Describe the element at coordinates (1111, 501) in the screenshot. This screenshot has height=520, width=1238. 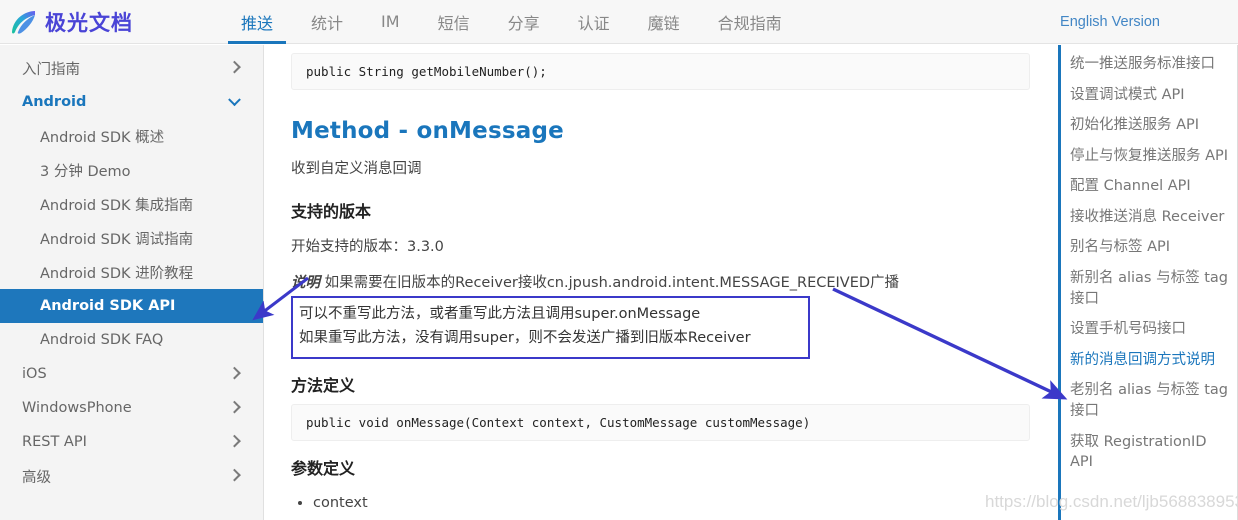
I see `watermark: https://blog.csdn.net/ljb568838953` at that location.